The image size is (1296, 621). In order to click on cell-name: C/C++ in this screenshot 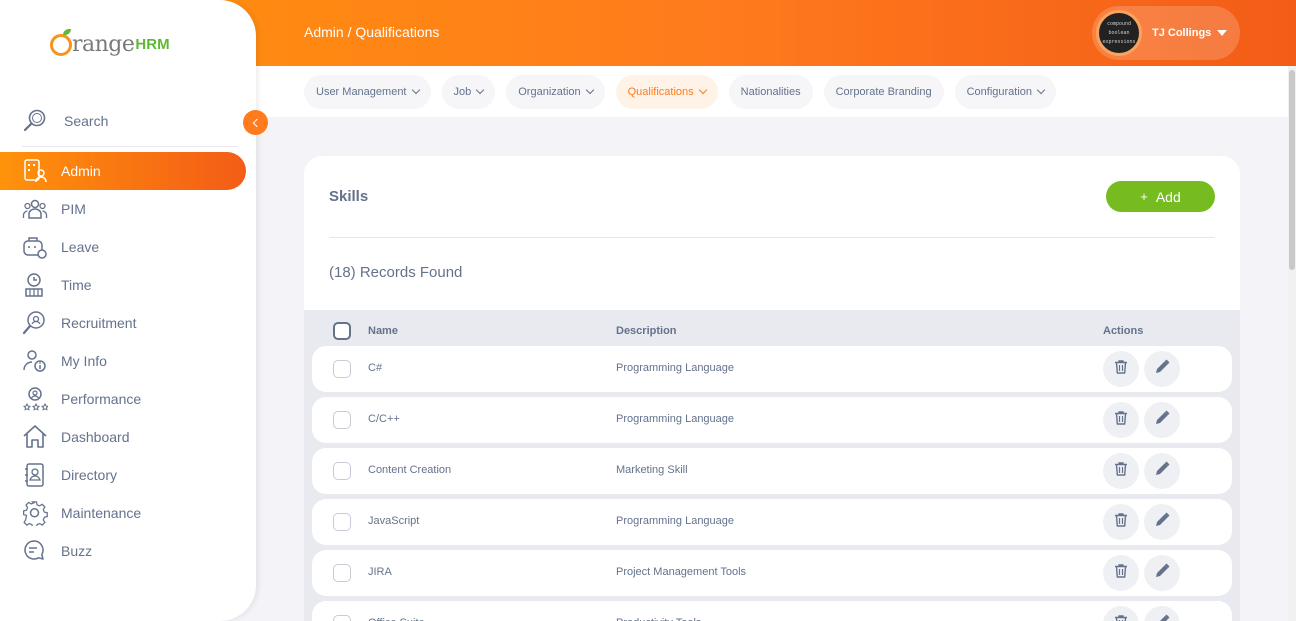, I will do `click(384, 419)`.